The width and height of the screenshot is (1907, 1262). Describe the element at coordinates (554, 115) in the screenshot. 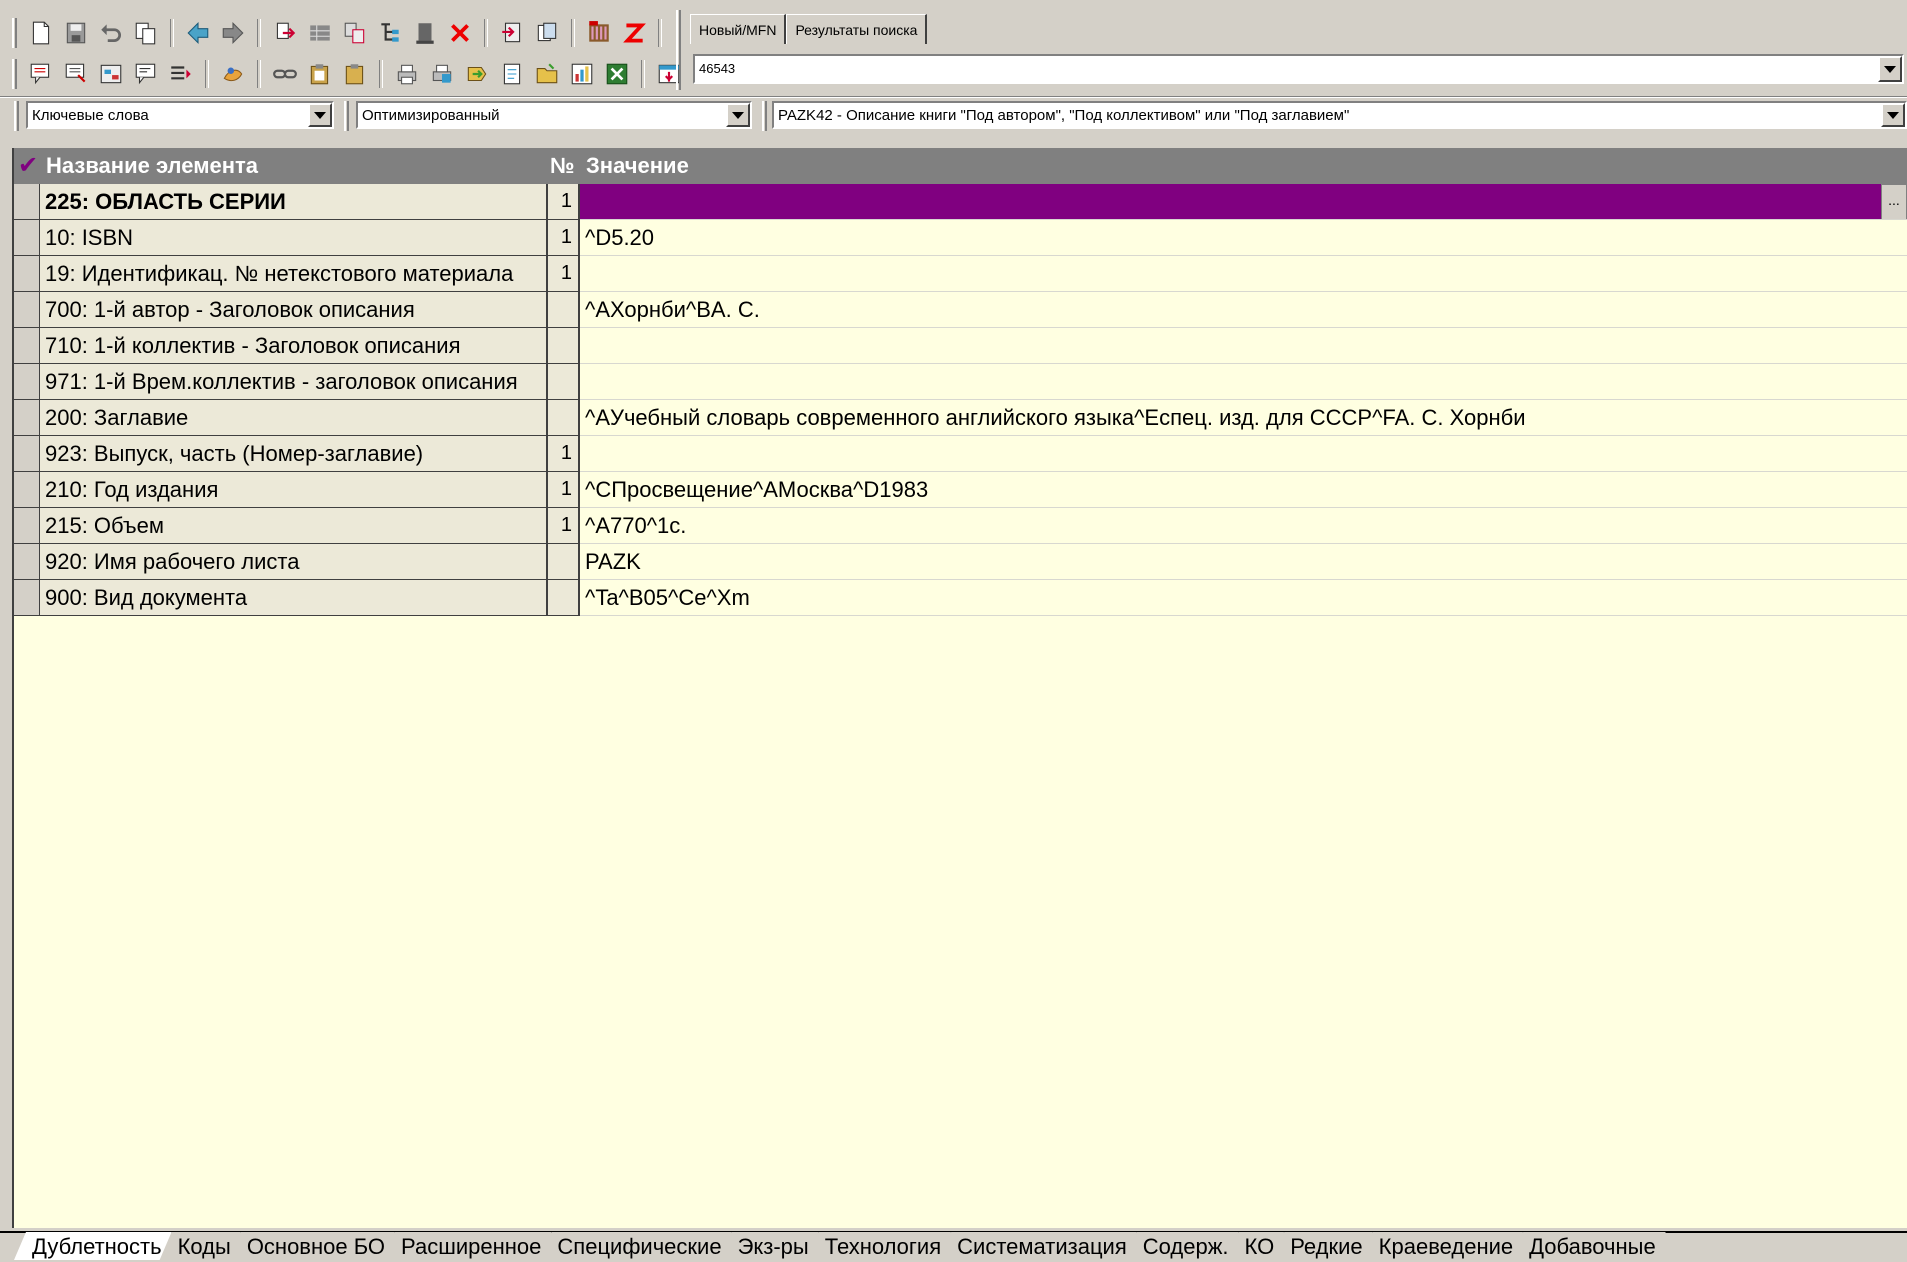

I see `view-mode-select: Оптимизированный` at that location.